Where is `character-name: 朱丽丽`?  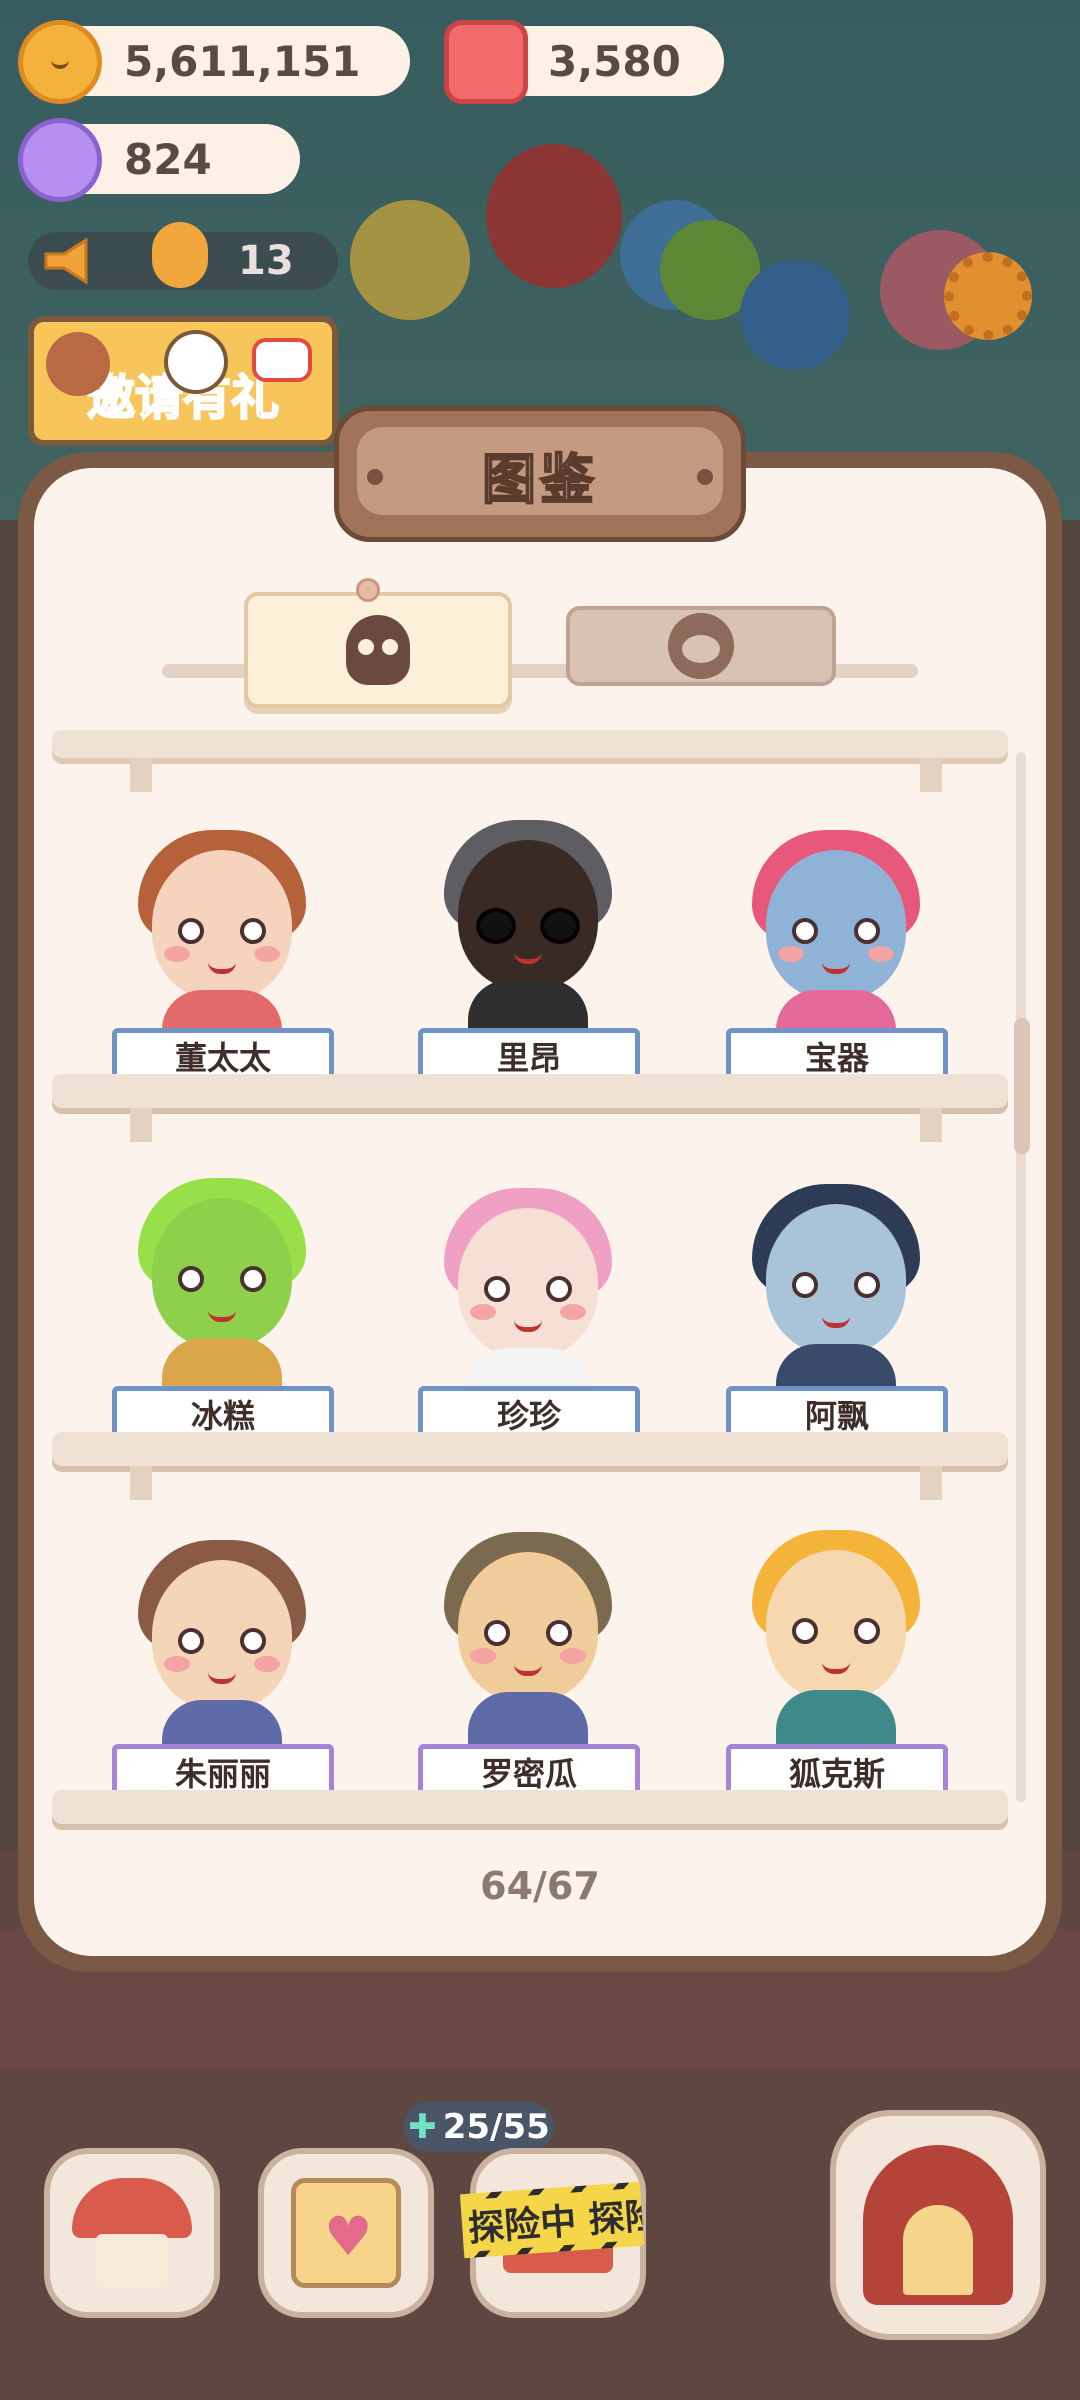
character-name: 朱丽丽 is located at coordinates (222, 1774).